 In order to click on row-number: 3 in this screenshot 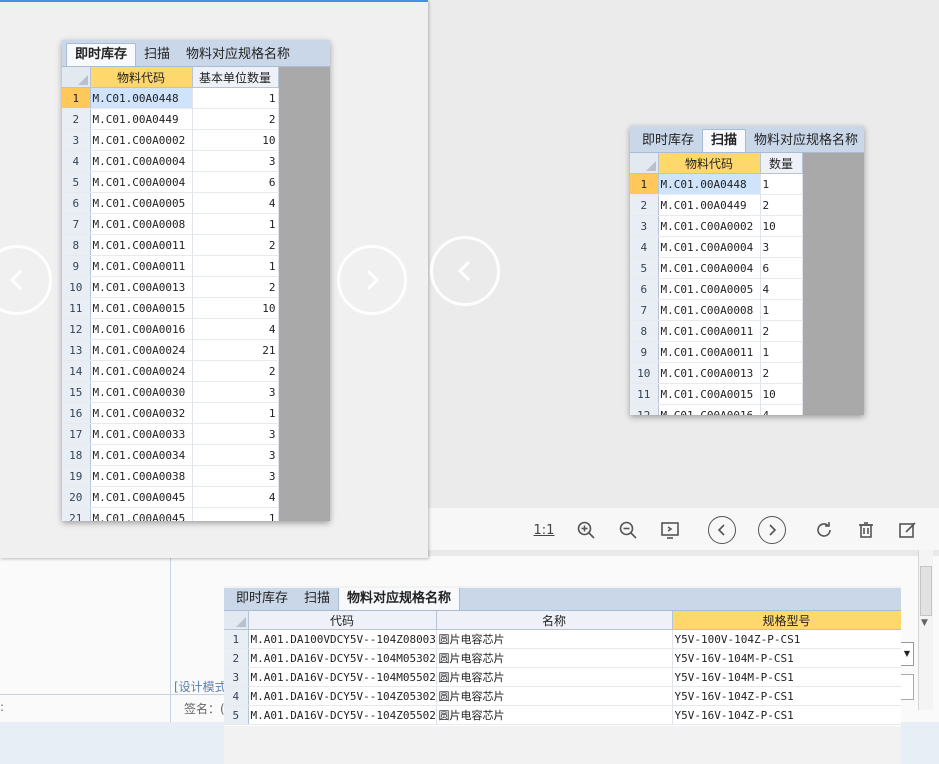, I will do `click(644, 226)`.